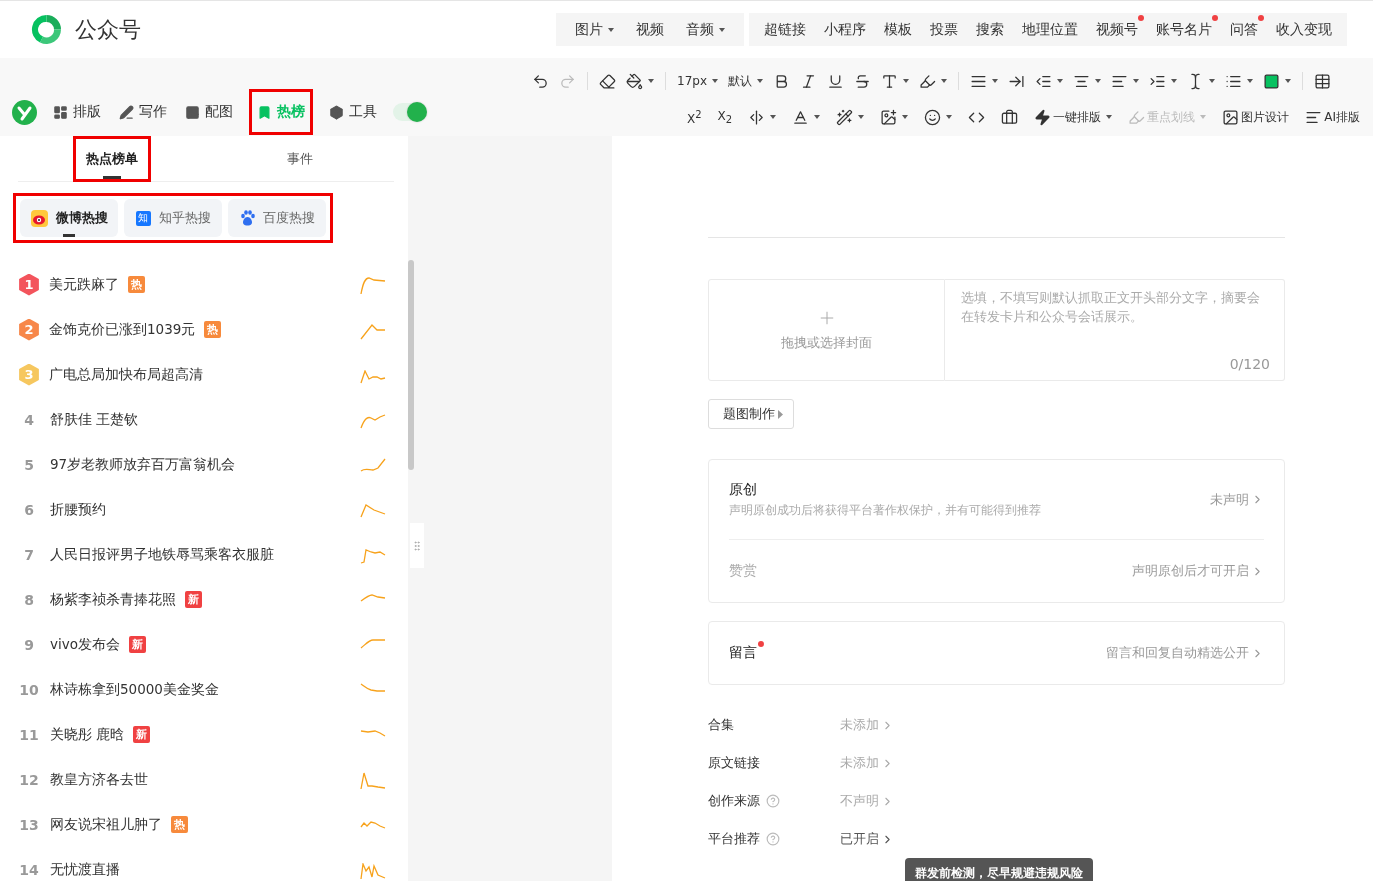  I want to click on paint-bucket-icon, so click(634, 81).